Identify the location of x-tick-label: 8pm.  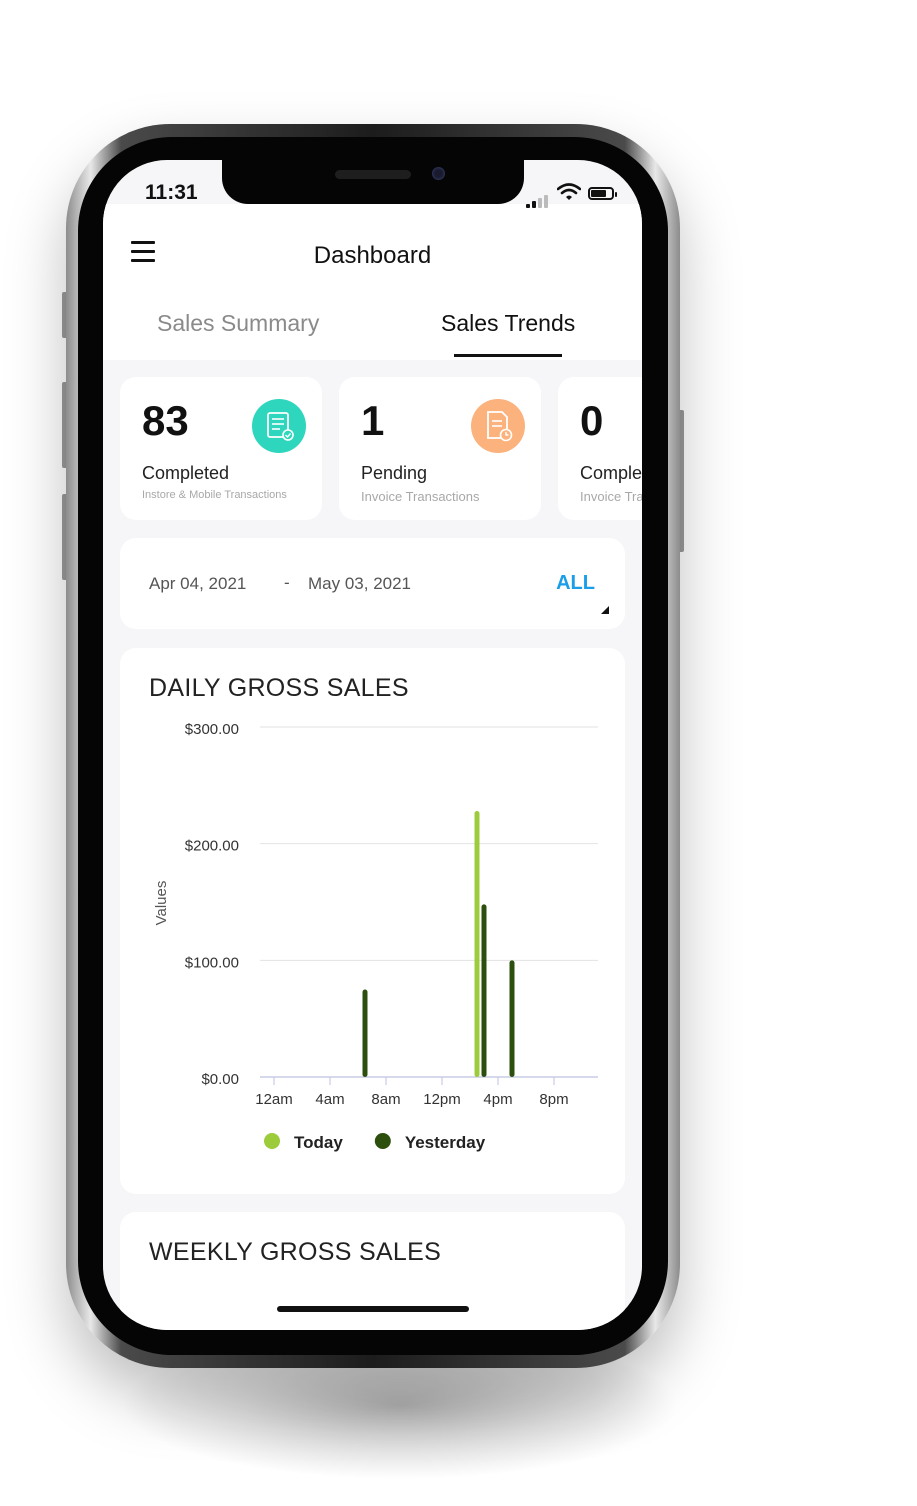
(553, 1099).